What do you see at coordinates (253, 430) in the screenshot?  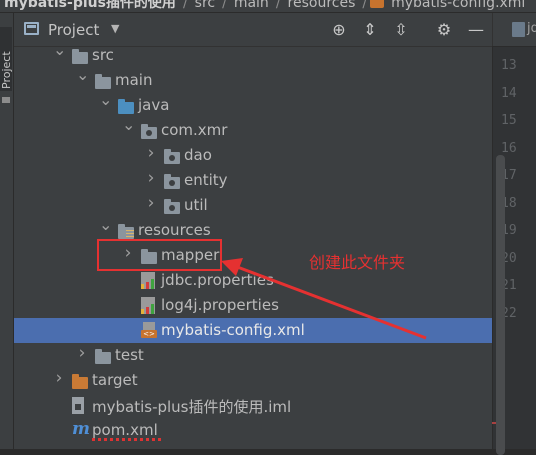 I see `tree-item-pom-xml: m pom.xml` at bounding box center [253, 430].